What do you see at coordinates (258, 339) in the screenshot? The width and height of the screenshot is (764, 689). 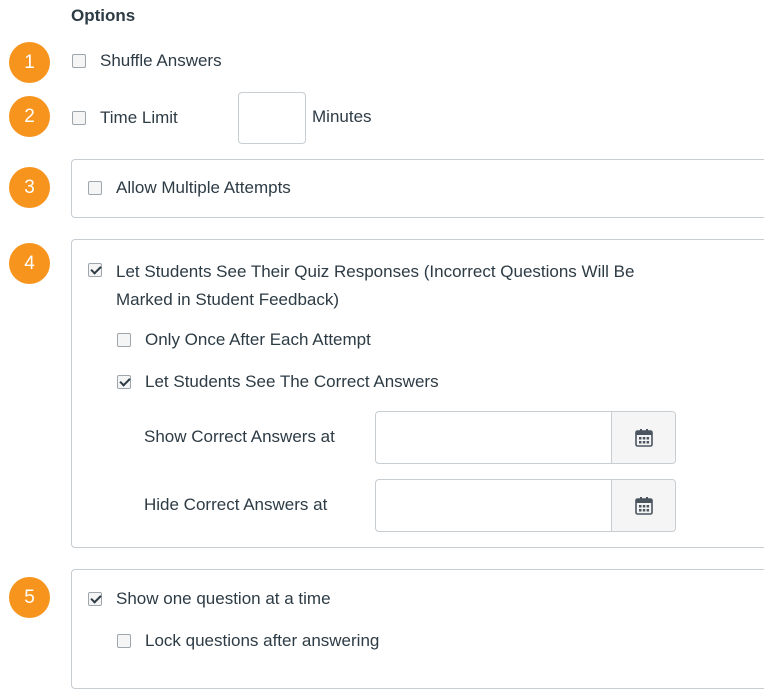 I see `only-once-label: Only Once After Each Attempt` at bounding box center [258, 339].